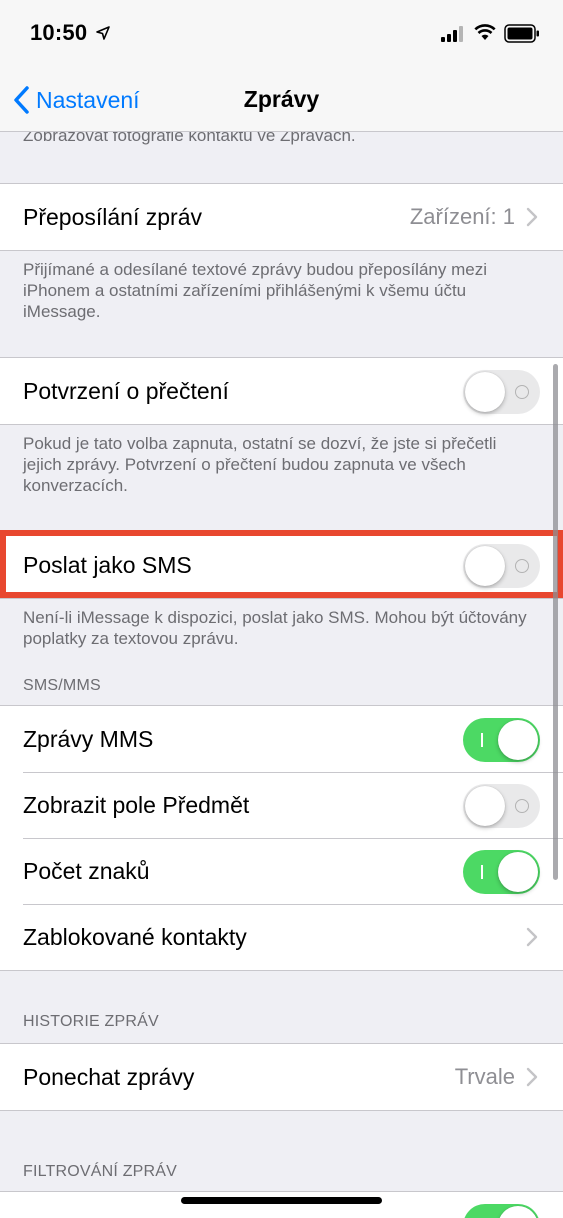 Image resolution: width=563 pixels, height=1218 pixels. Describe the element at coordinates (109, 1076) in the screenshot. I see `keep-messages-label: Ponechat zprávy` at that location.